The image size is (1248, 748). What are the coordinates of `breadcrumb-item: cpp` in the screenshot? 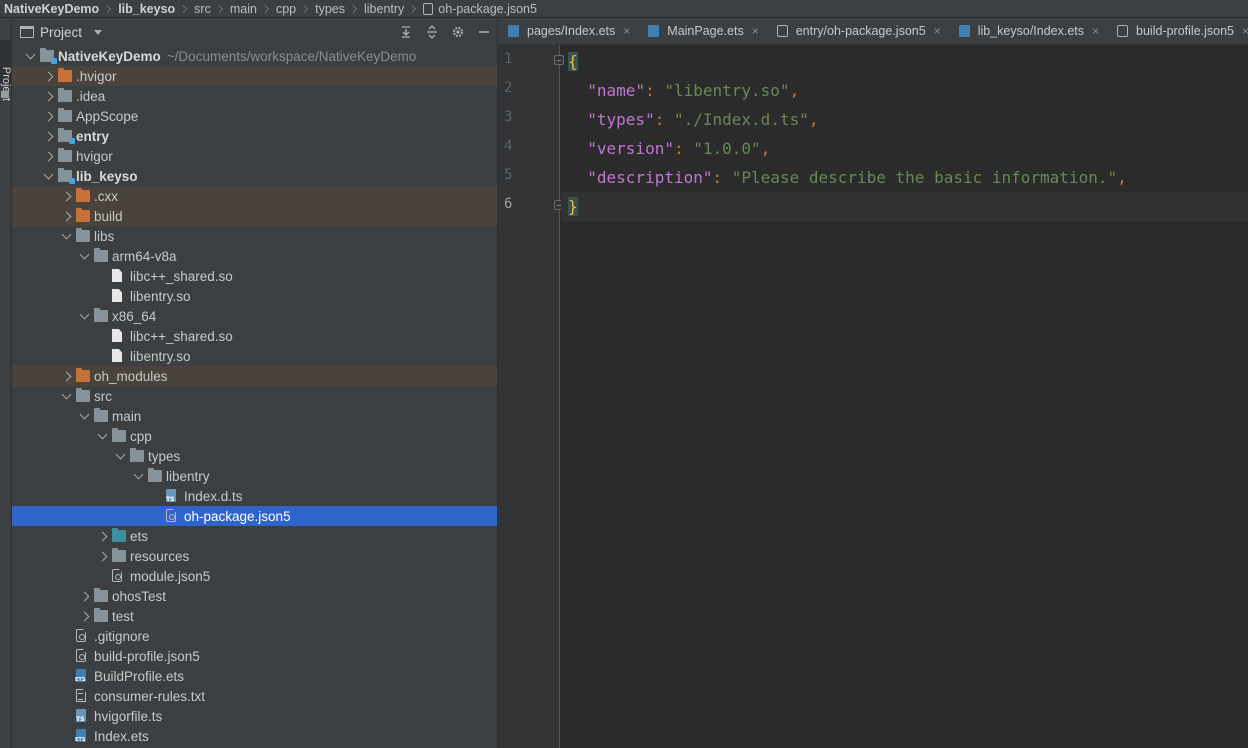 It's located at (286, 9).